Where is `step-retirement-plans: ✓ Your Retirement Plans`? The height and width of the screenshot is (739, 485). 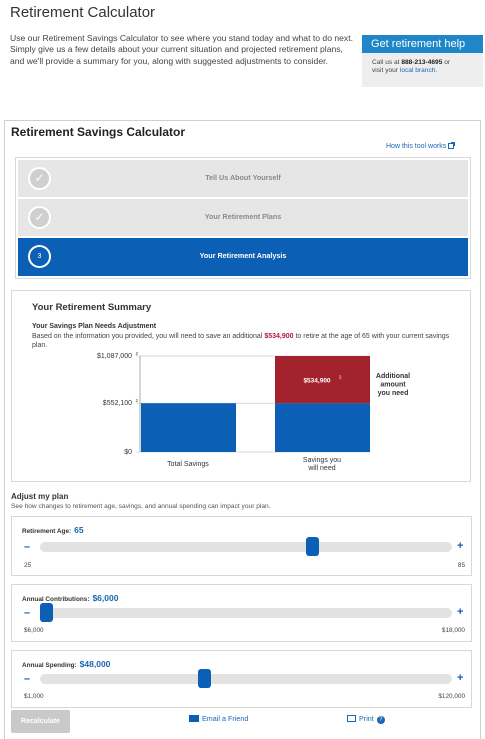
step-retirement-plans: ✓ Your Retirement Plans is located at coordinates (243, 217).